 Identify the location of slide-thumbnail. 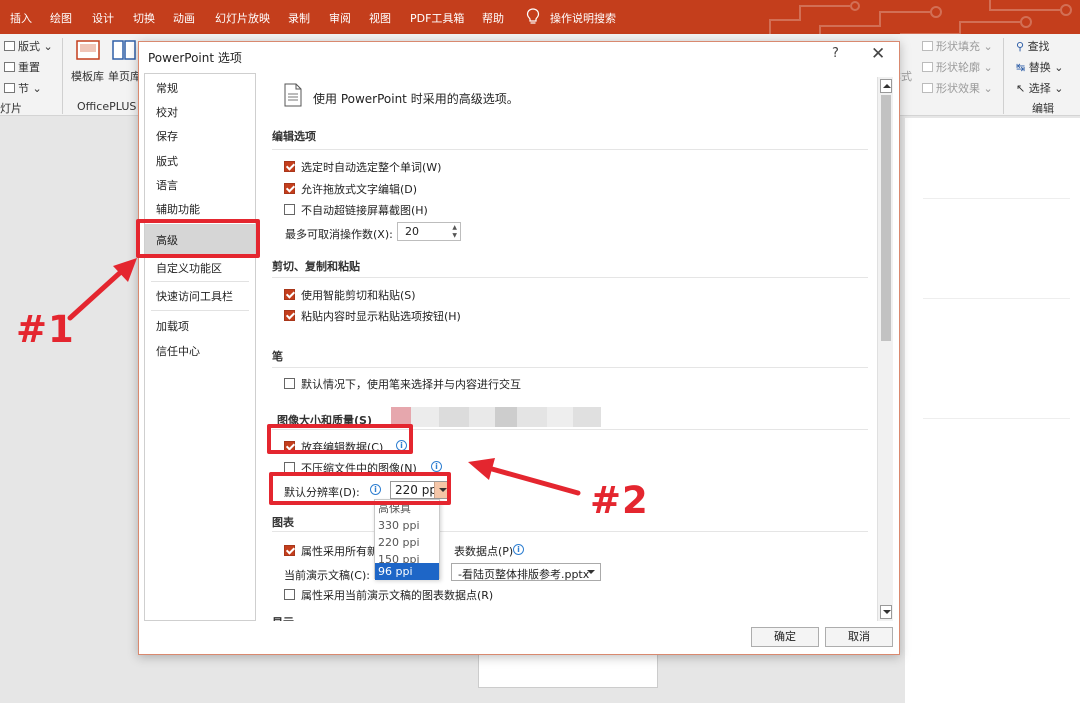
(568, 671).